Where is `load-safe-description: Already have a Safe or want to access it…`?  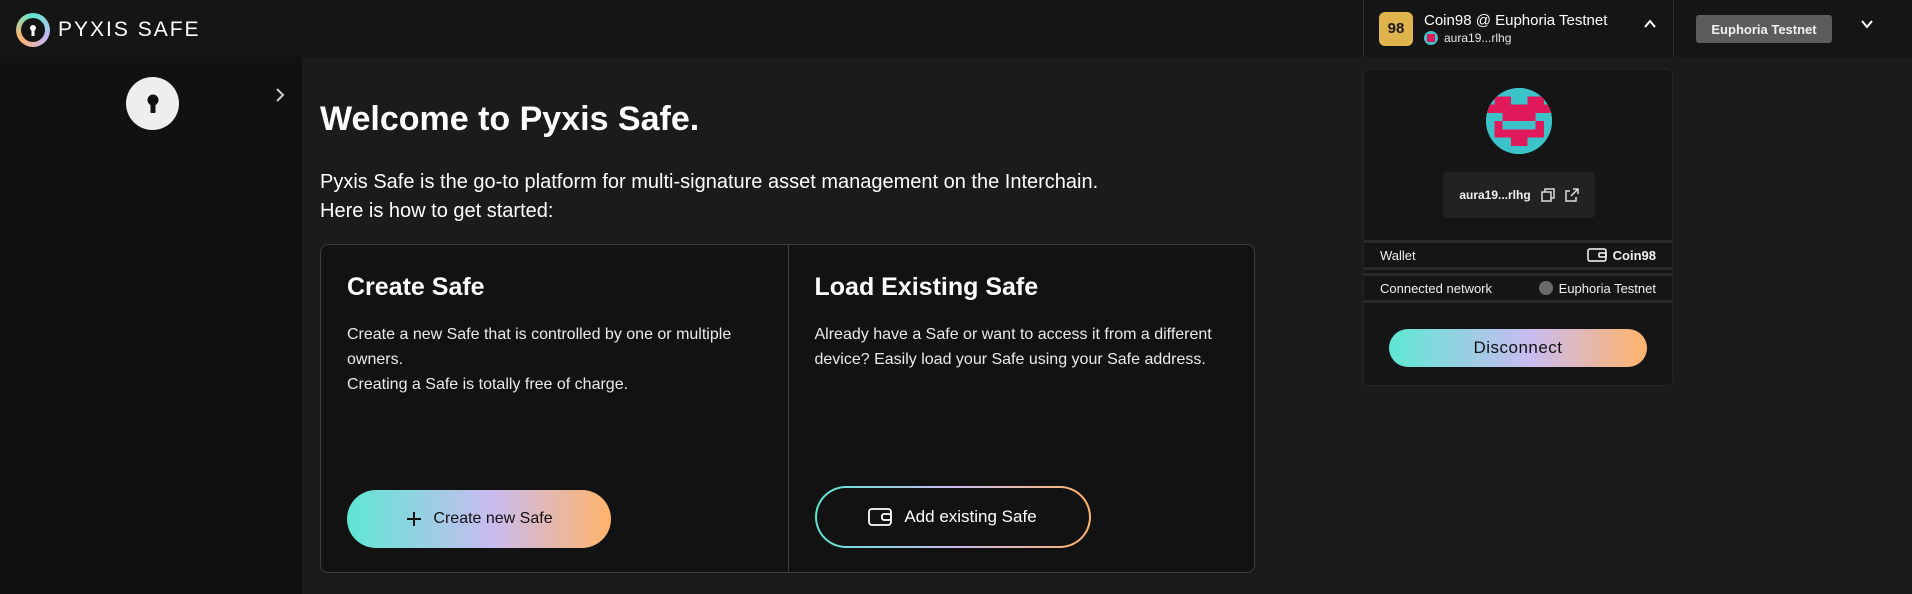
load-safe-description: Already have a Safe or want to access it… is located at coordinates (1013, 347).